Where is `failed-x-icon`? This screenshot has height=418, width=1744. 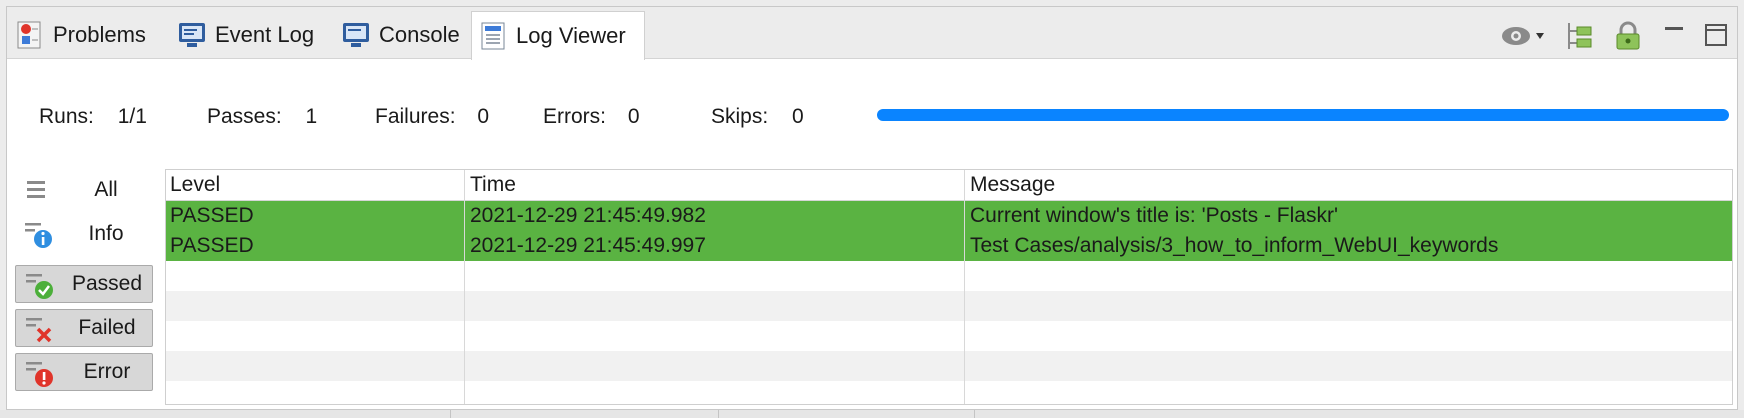 failed-x-icon is located at coordinates (39, 329).